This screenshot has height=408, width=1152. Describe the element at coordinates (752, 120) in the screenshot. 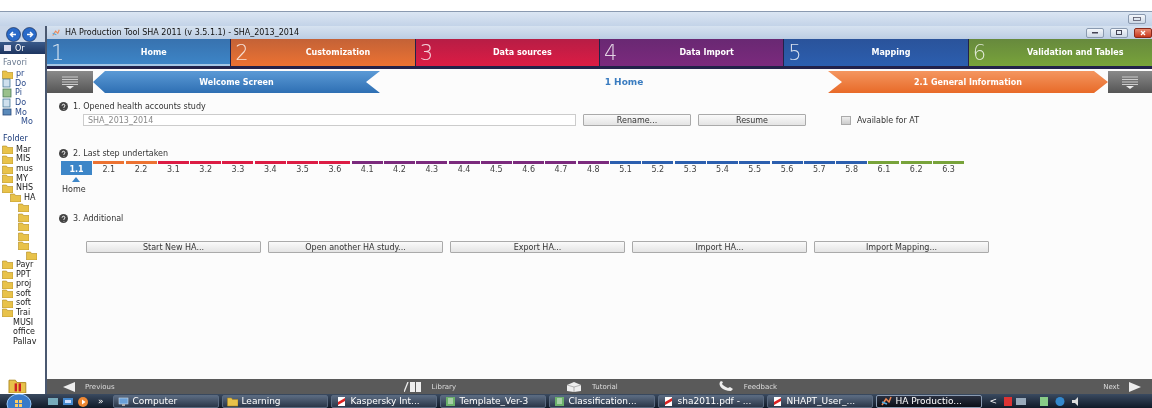

I see `action-button: Resume` at that location.